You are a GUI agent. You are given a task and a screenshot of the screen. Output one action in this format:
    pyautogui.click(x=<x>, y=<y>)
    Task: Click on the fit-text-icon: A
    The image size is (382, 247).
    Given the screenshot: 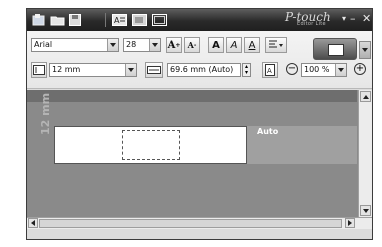 What is the action you would take?
    pyautogui.click(x=270, y=70)
    